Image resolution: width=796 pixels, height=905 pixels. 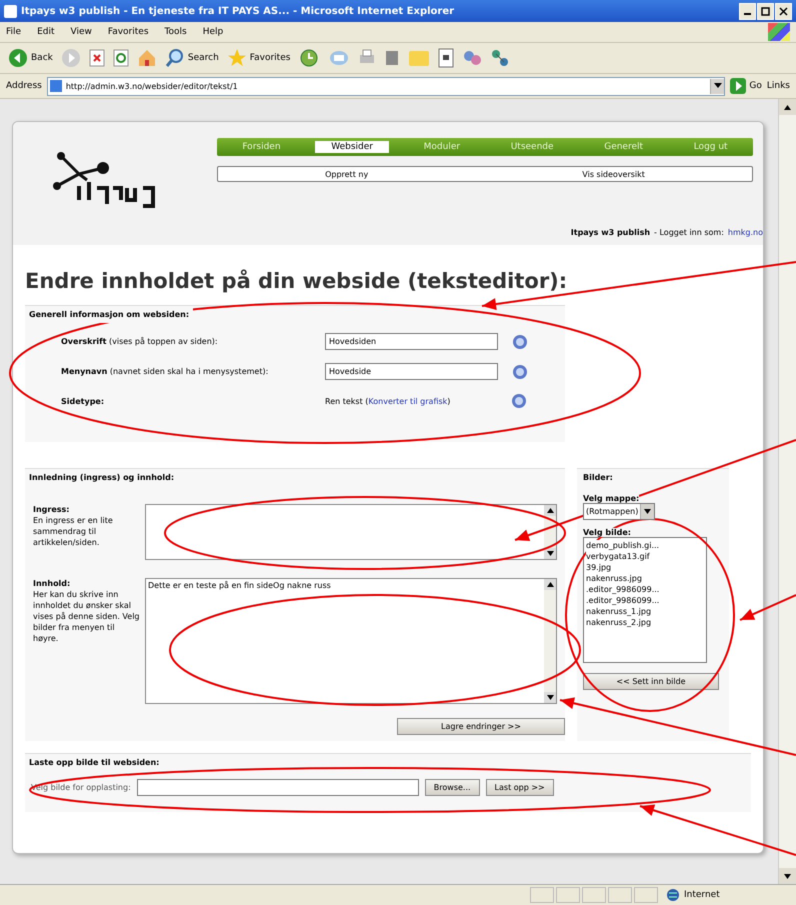 I want to click on minimize-button, so click(x=747, y=11).